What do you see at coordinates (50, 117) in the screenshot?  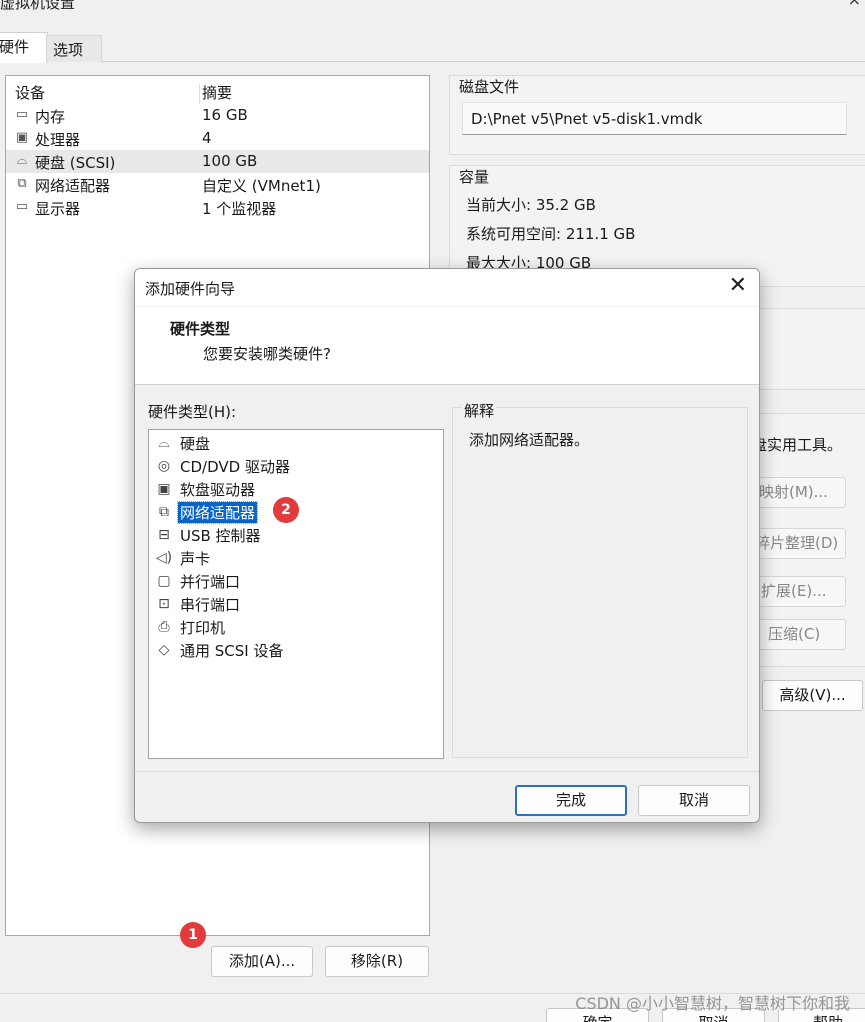 I see `device-name: 内存` at bounding box center [50, 117].